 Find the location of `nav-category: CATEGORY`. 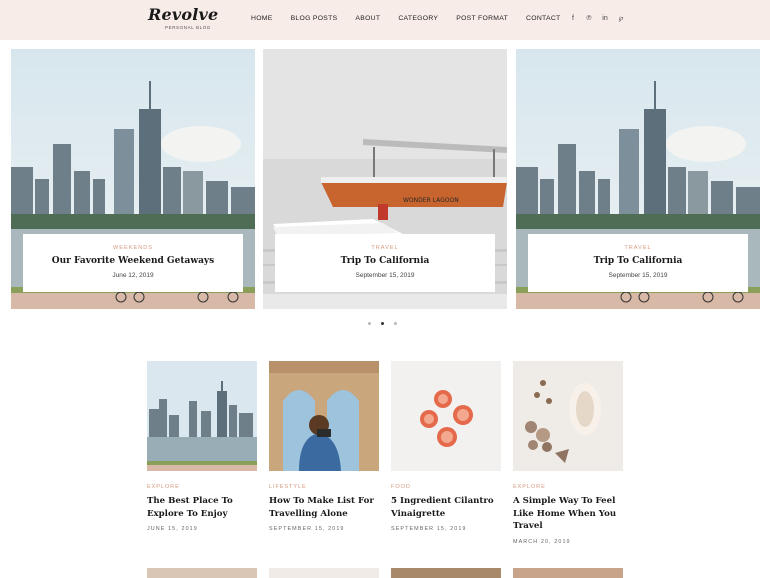

nav-category: CATEGORY is located at coordinates (418, 18).